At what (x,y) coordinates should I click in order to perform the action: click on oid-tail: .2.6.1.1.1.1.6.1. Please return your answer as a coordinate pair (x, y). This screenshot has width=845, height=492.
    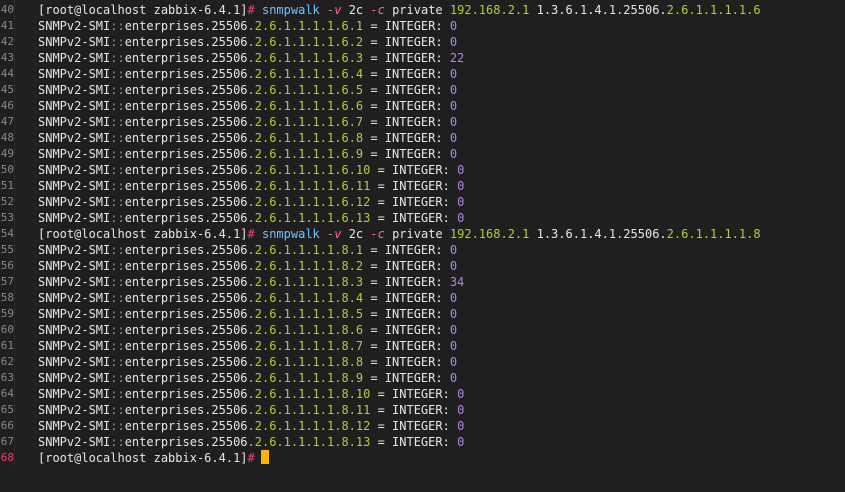
    Looking at the image, I should click on (305, 26).